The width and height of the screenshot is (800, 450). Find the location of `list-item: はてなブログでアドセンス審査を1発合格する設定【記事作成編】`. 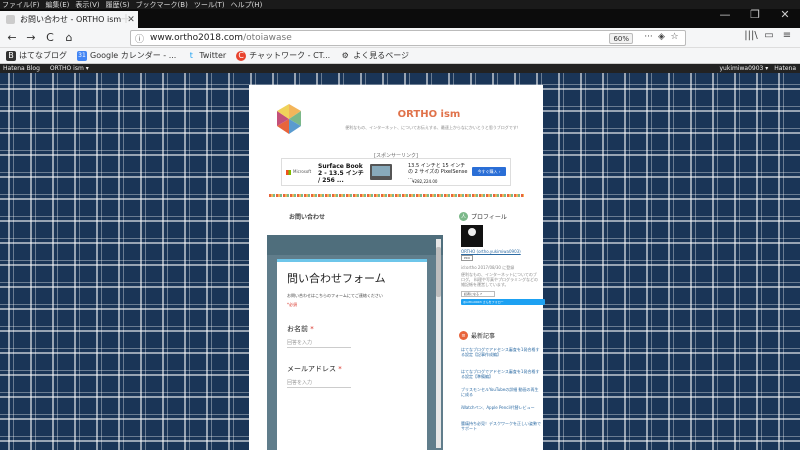

list-item: はてなブログでアドセンス審査を1発合格する設定【記事作成編】 is located at coordinates (501, 352).